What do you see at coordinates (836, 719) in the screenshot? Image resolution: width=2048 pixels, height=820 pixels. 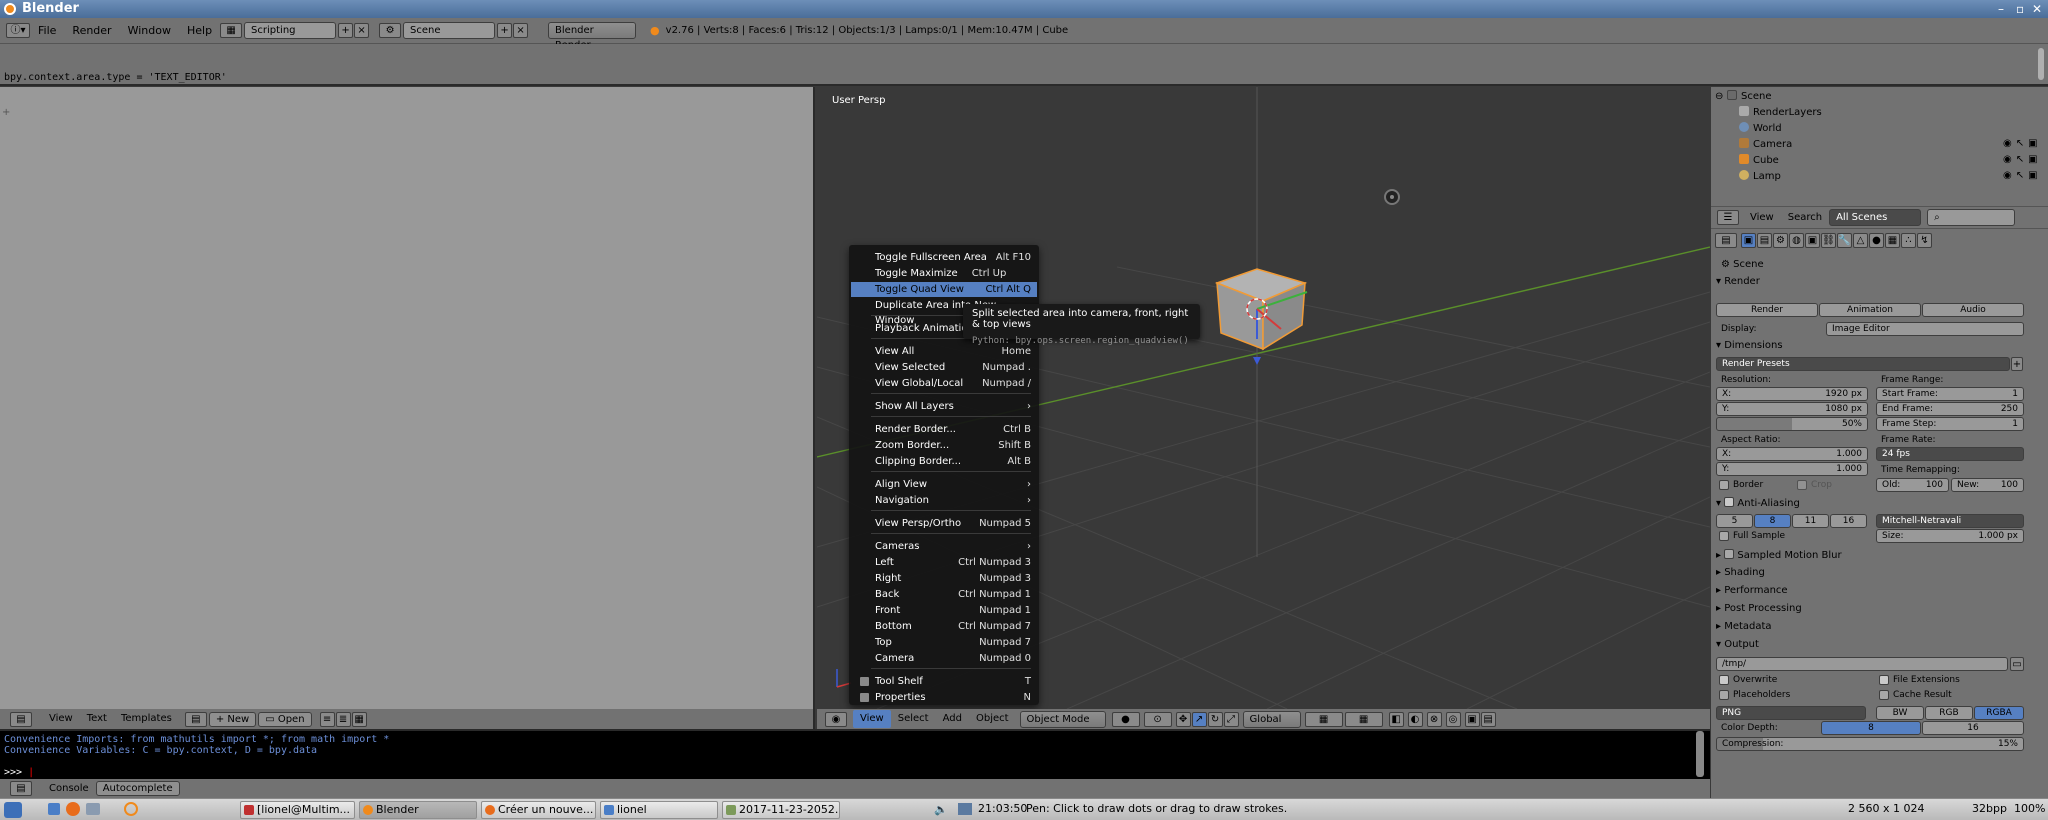 I see `editor-type-icon: ◉` at bounding box center [836, 719].